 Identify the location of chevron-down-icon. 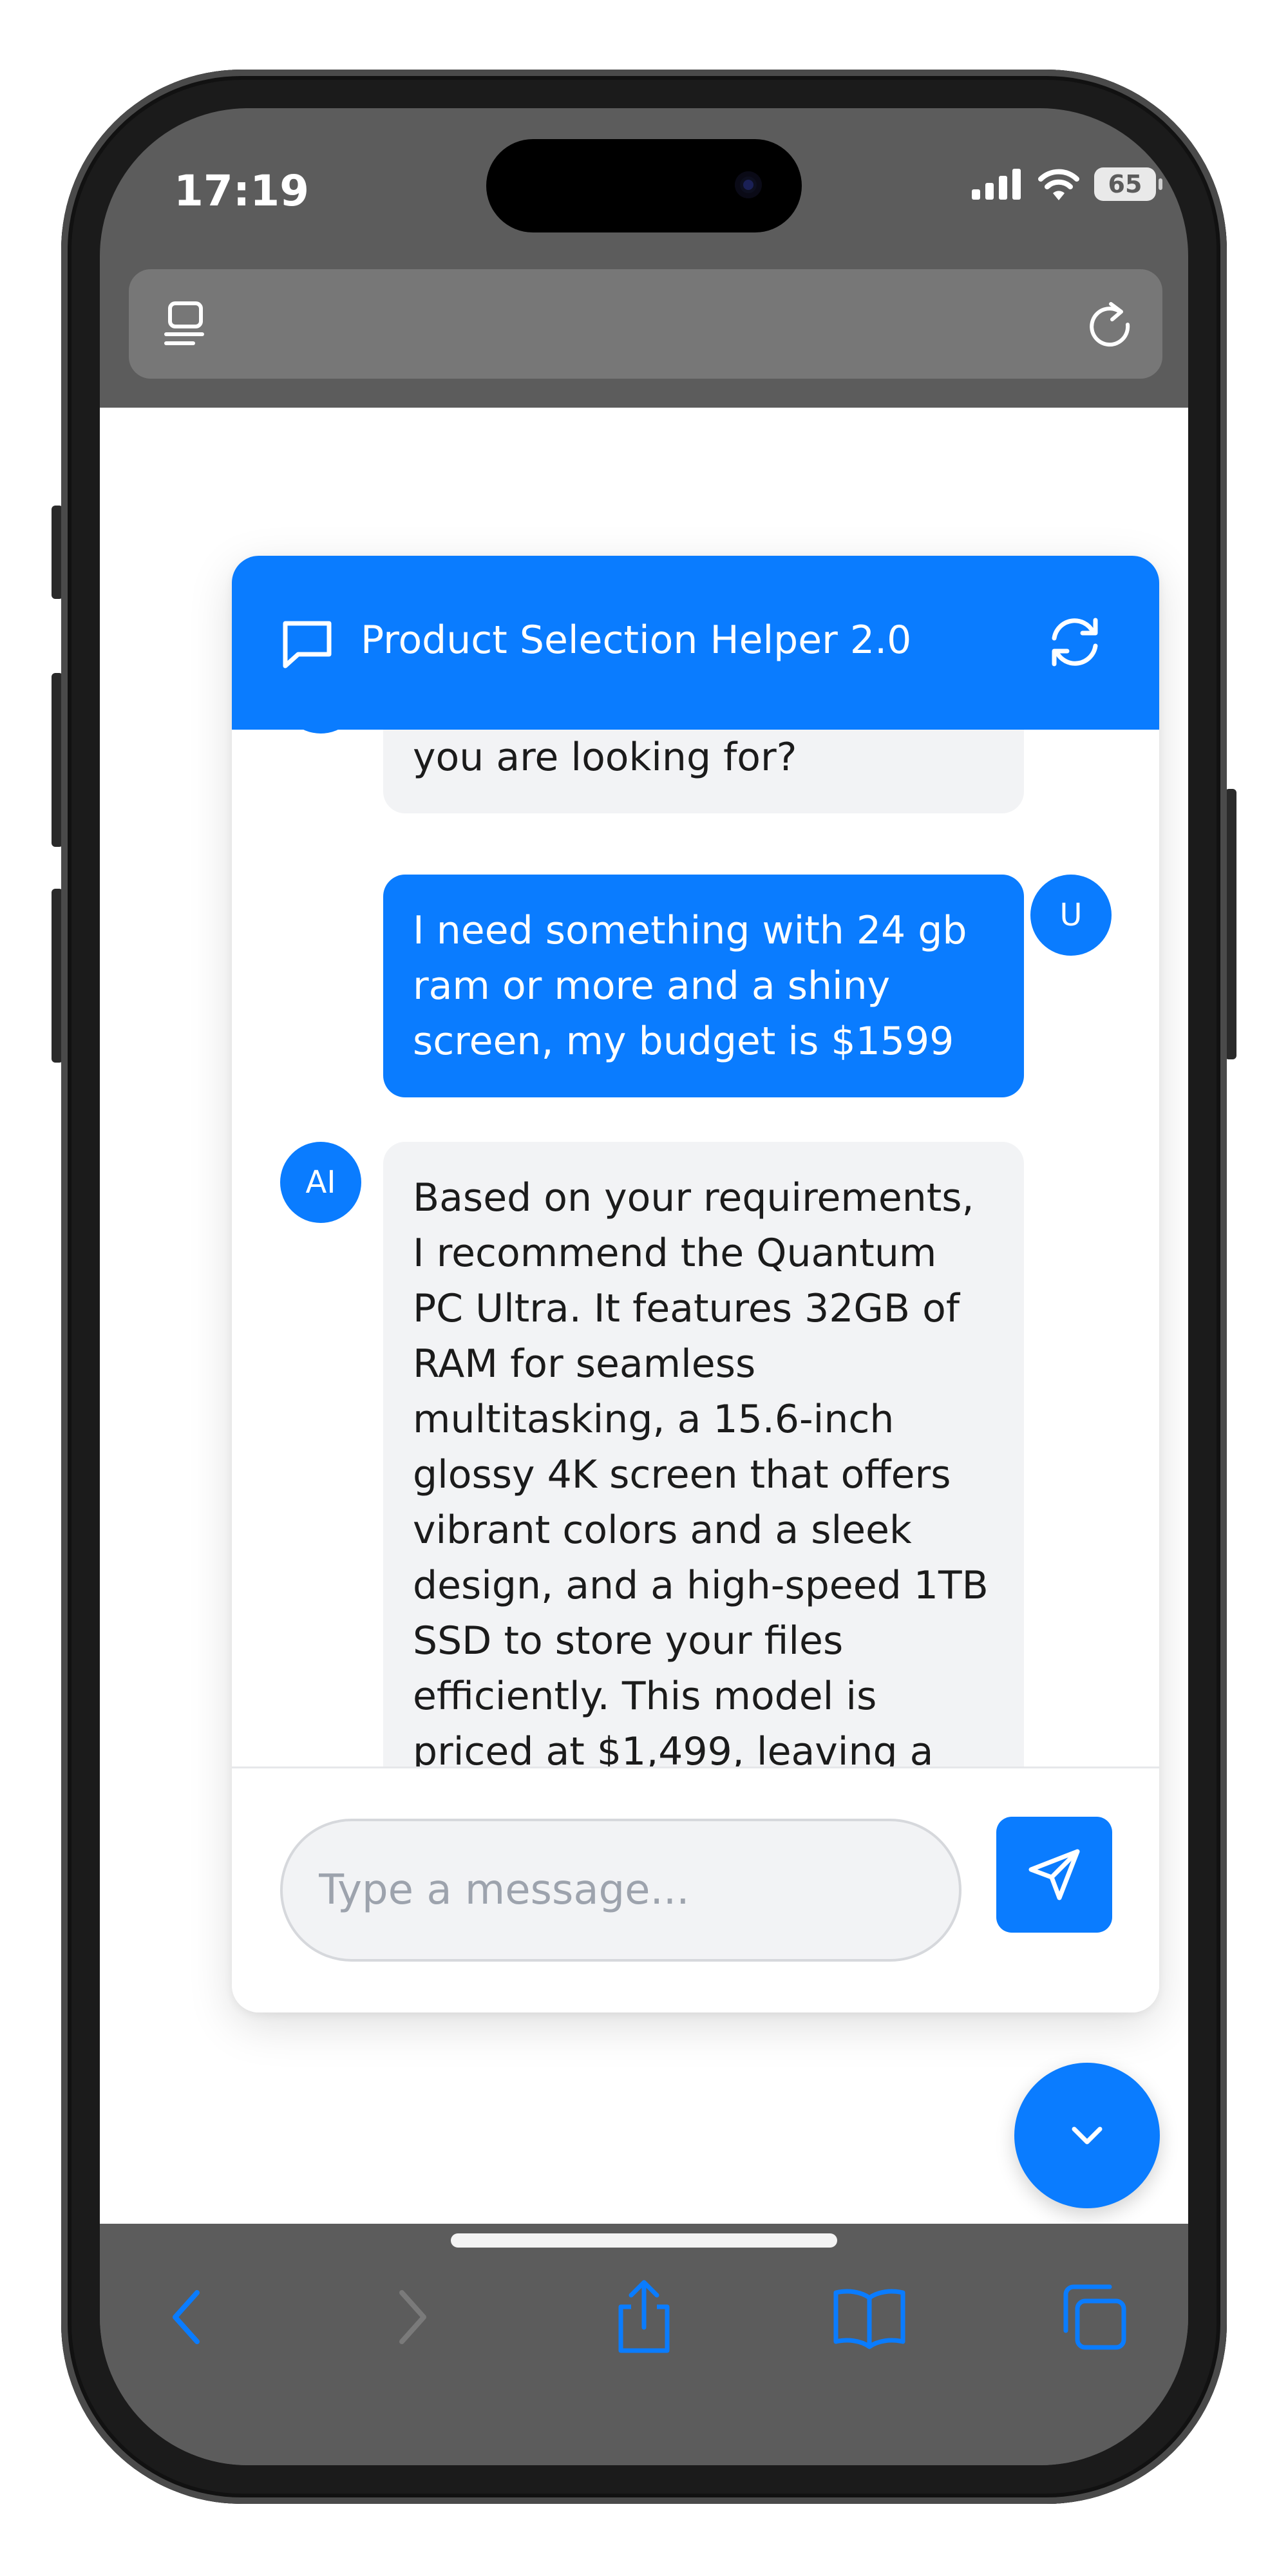
(1087, 2136).